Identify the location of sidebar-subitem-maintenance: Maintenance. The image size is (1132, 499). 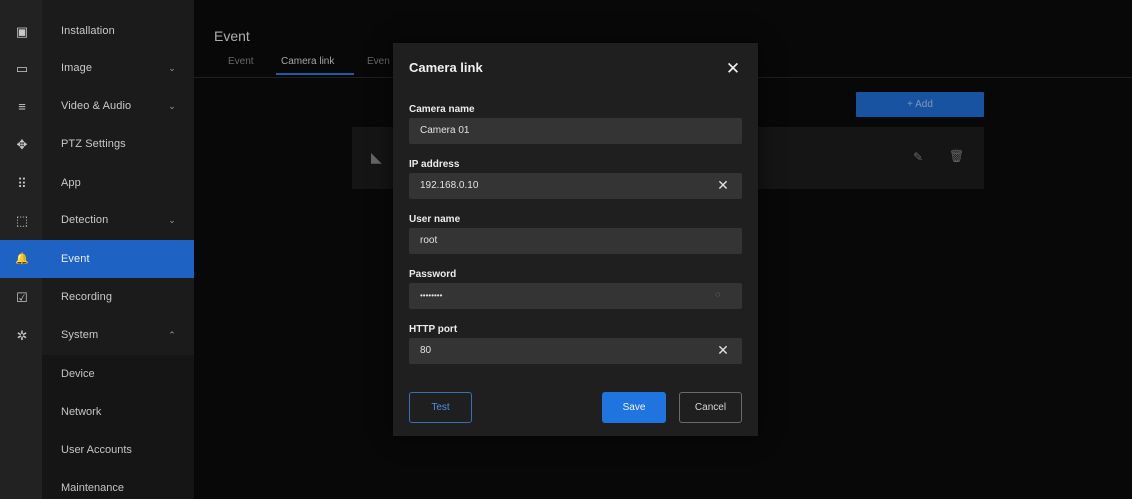
(118, 484).